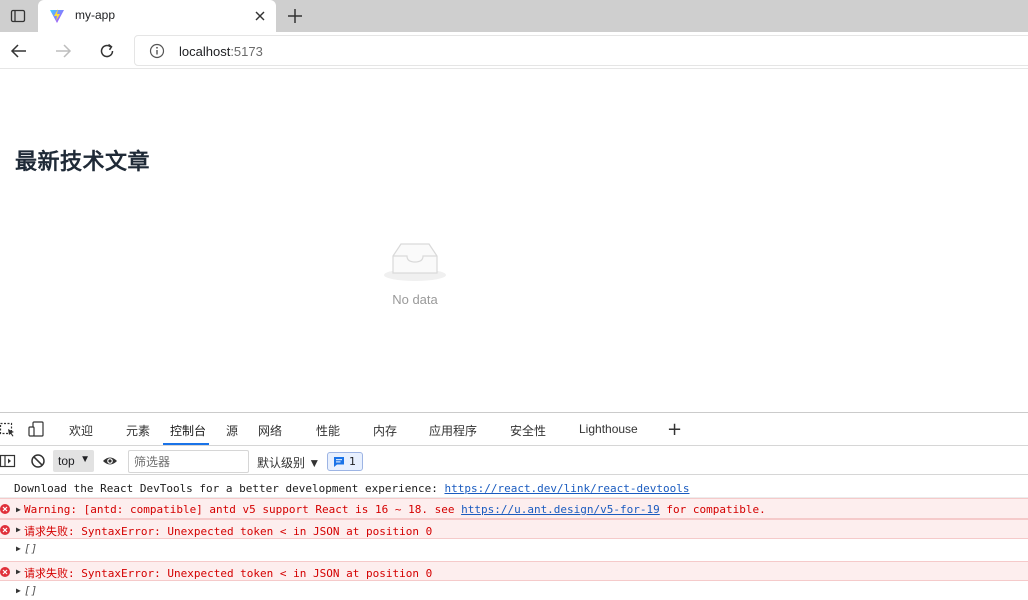 This screenshot has height=600, width=1028. I want to click on react-devtools-link: https://react.dev/link/react-devtools, so click(566, 488).